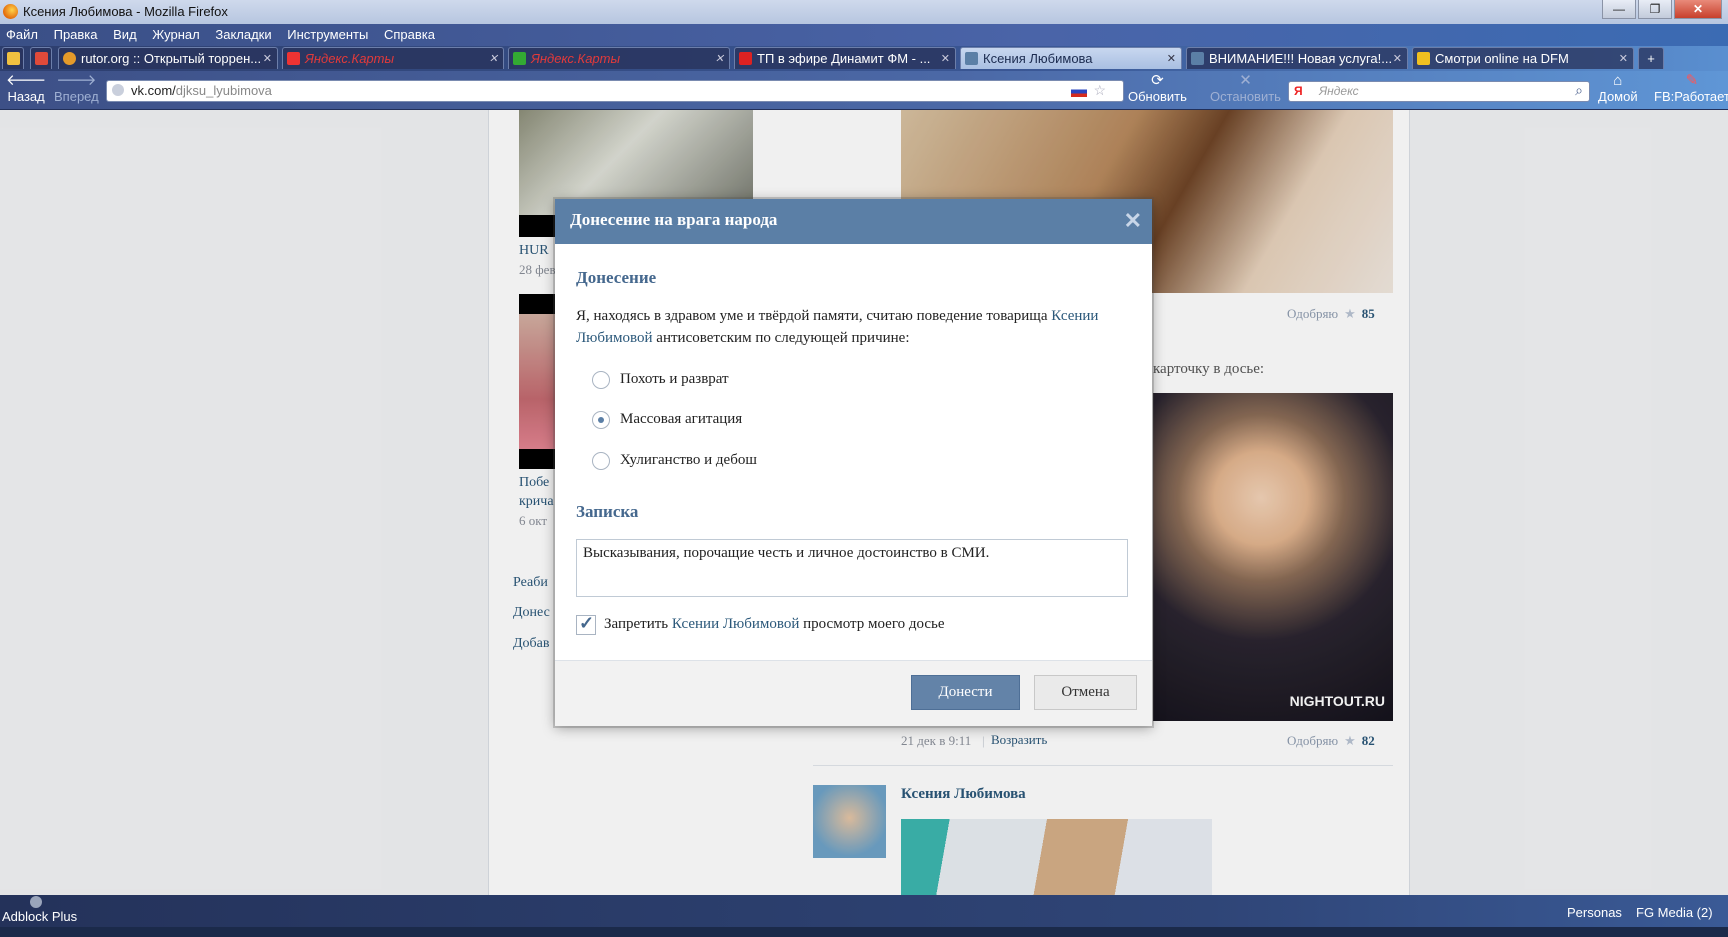 The width and height of the screenshot is (1728, 937). I want to click on radio-label: Массовая агитация, so click(681, 419).